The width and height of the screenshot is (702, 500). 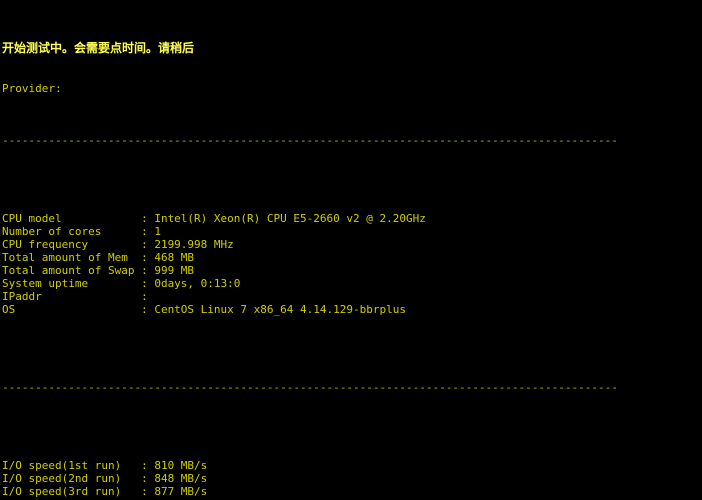 What do you see at coordinates (105, 491) in the screenshot?
I see `iospeed-row: I/O speed(3rd run) : 877 MB/s` at bounding box center [105, 491].